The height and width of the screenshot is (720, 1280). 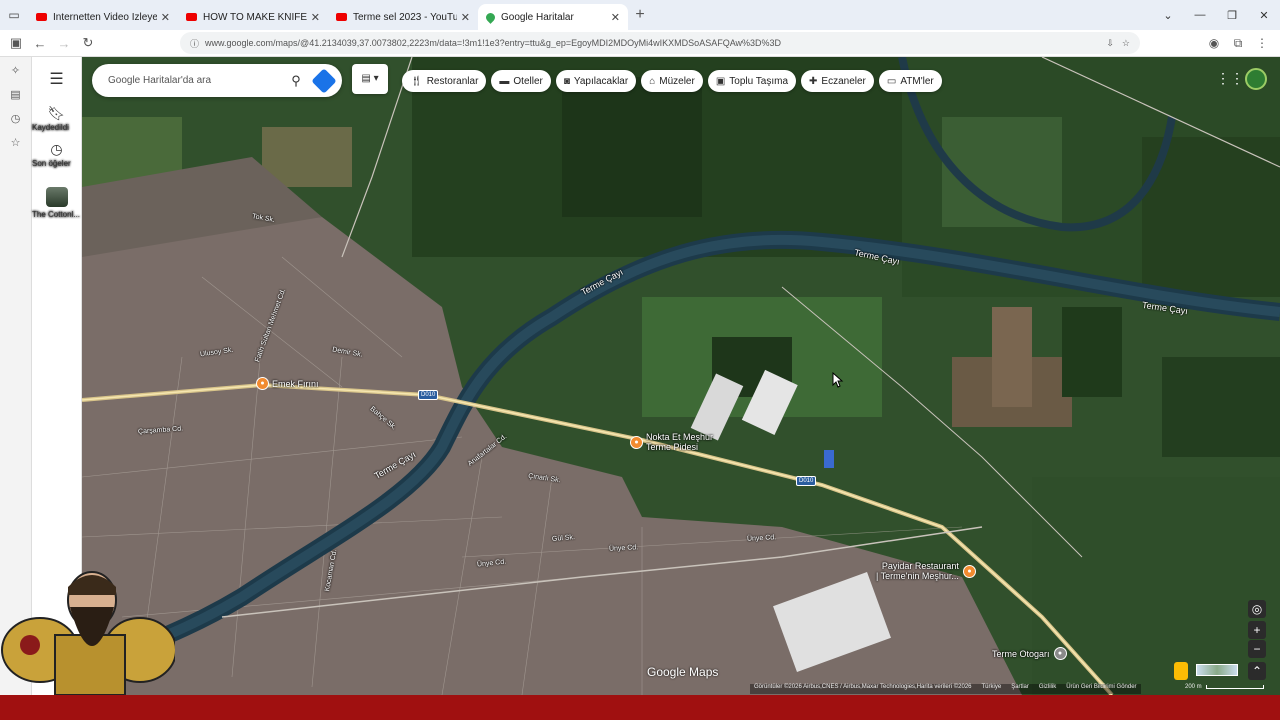 I want to click on avatar, so click(x=1256, y=79).